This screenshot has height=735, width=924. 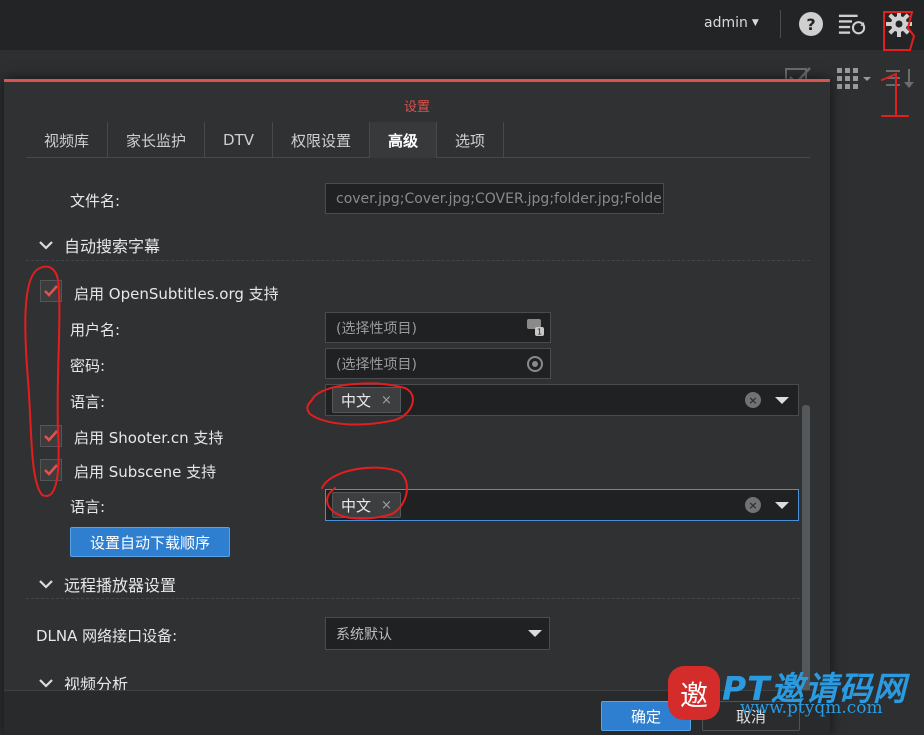 What do you see at coordinates (852, 24) in the screenshot?
I see `activity-icon` at bounding box center [852, 24].